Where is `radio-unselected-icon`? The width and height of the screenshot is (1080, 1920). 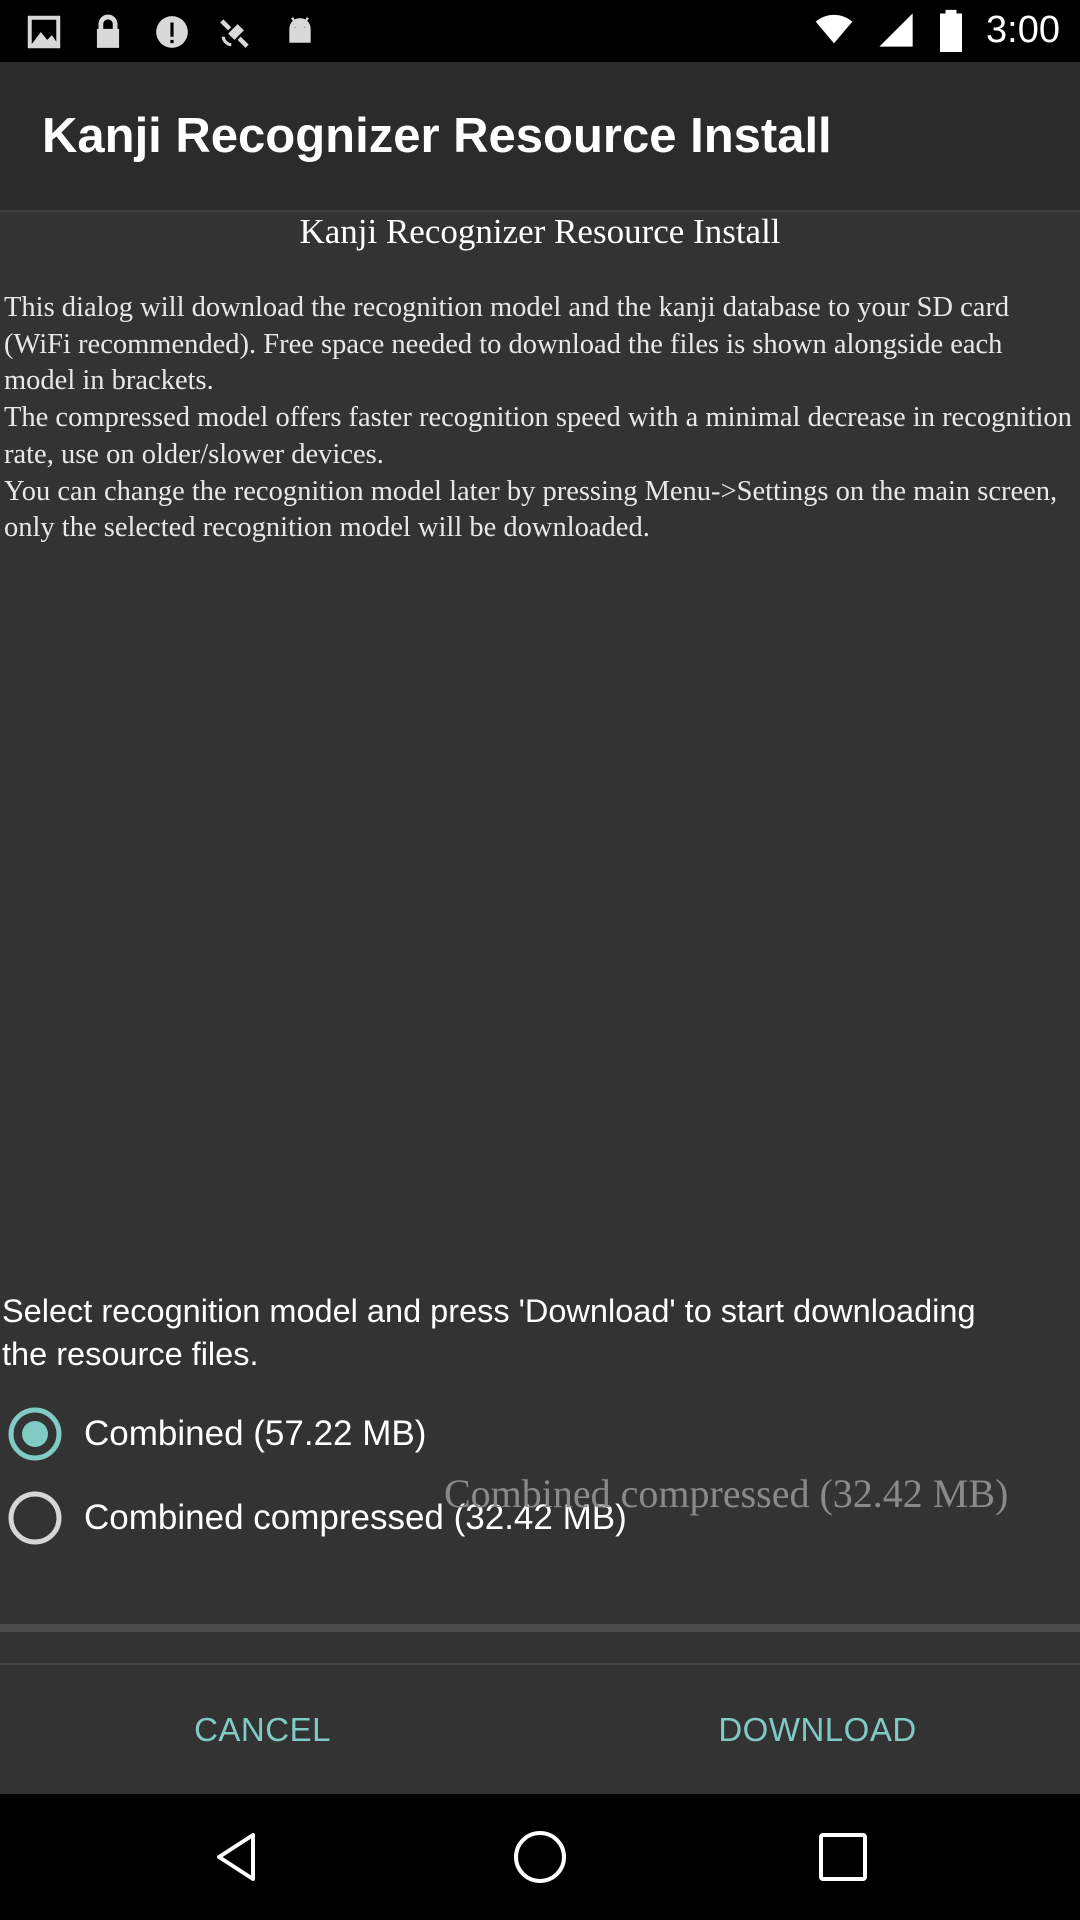
radio-unselected-icon is located at coordinates (35, 1518).